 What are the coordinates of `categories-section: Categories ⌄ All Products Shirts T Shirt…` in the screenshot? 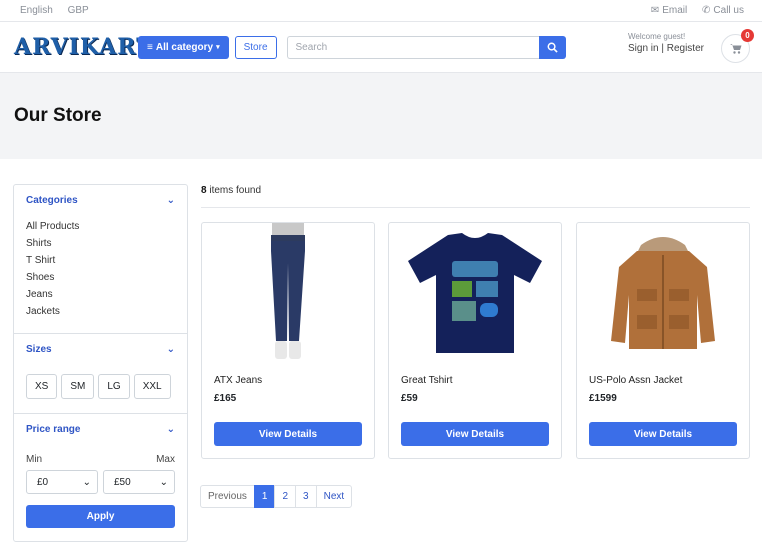 It's located at (100, 259).